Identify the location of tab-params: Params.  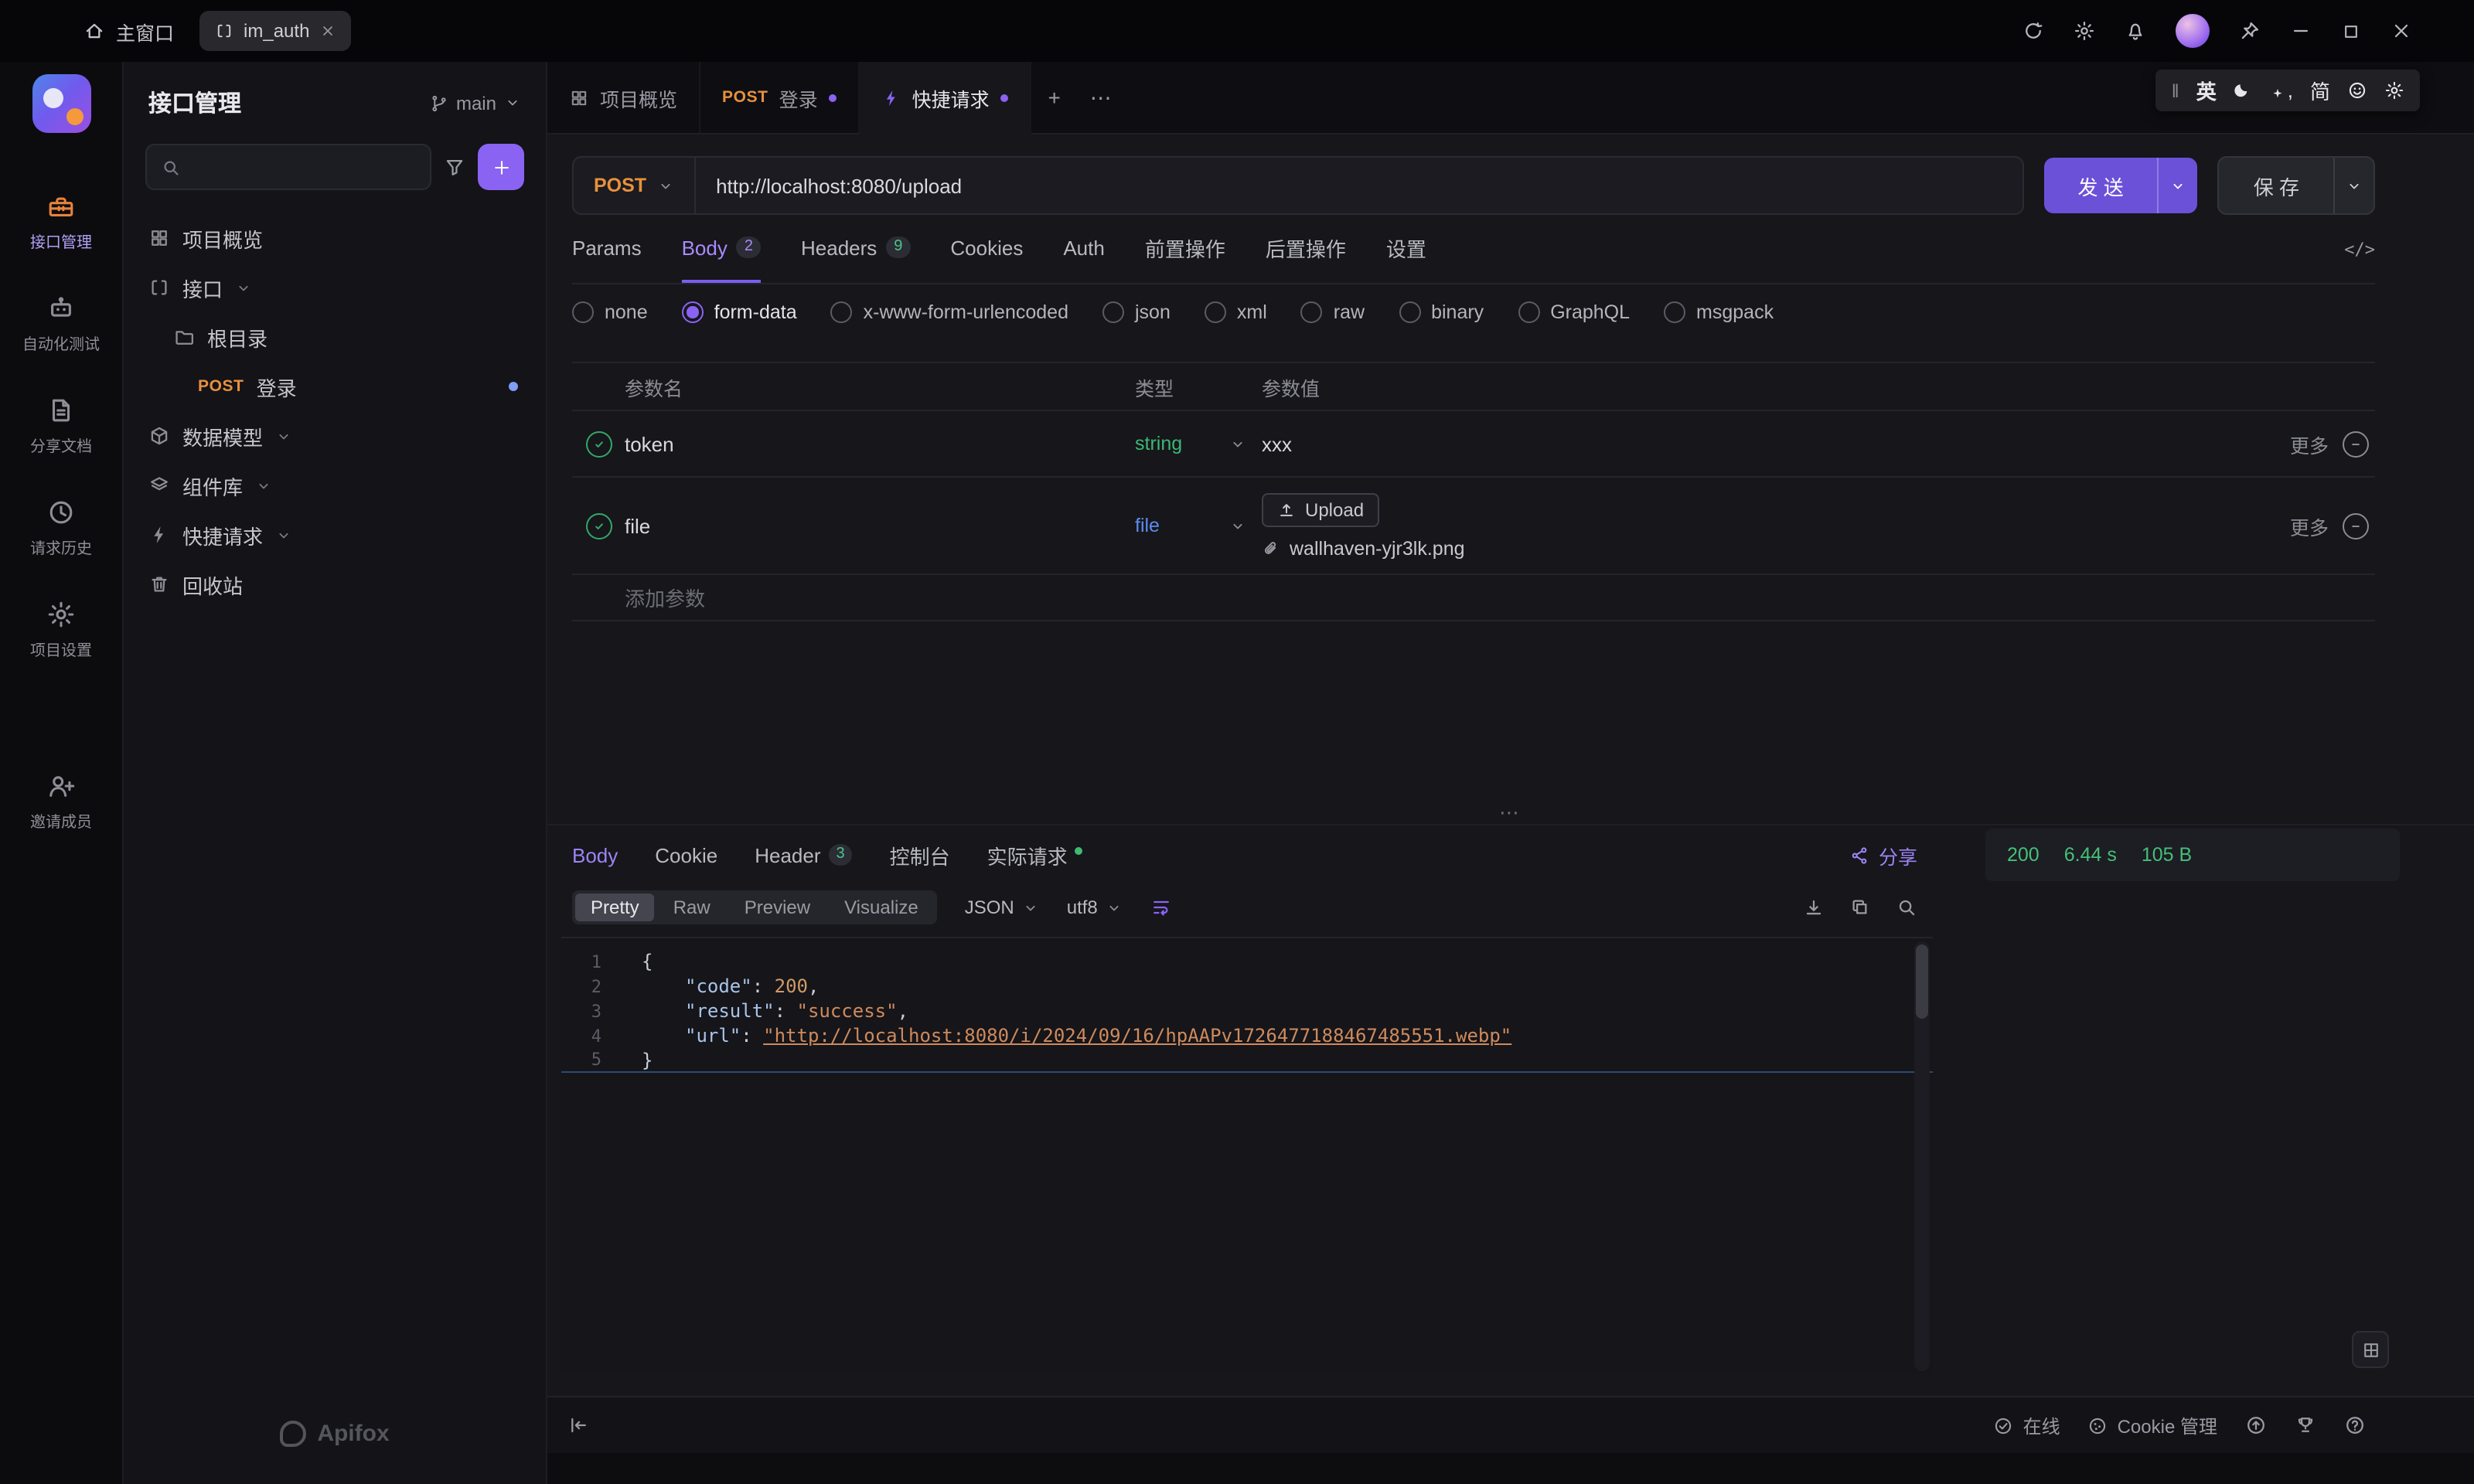
(607, 249).